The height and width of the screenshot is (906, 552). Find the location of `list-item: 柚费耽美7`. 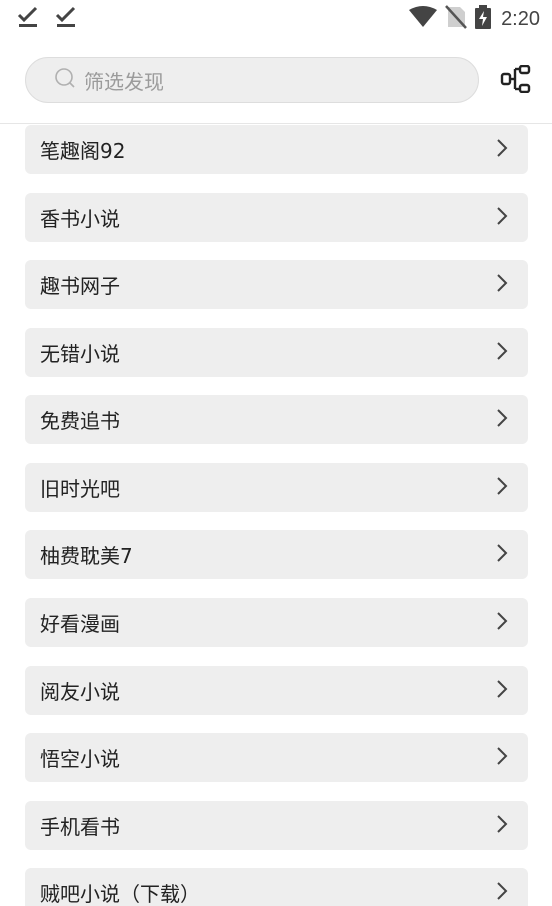

list-item: 柚费耽美7 is located at coordinates (276, 554).